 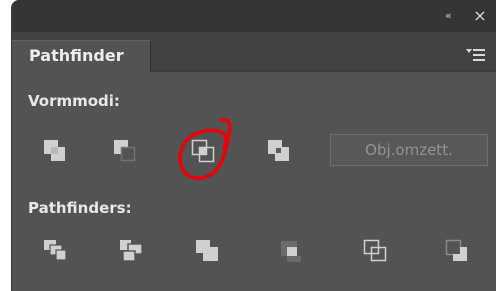 What do you see at coordinates (81, 56) in the screenshot?
I see `tab-pathfinder: Pathfinder` at bounding box center [81, 56].